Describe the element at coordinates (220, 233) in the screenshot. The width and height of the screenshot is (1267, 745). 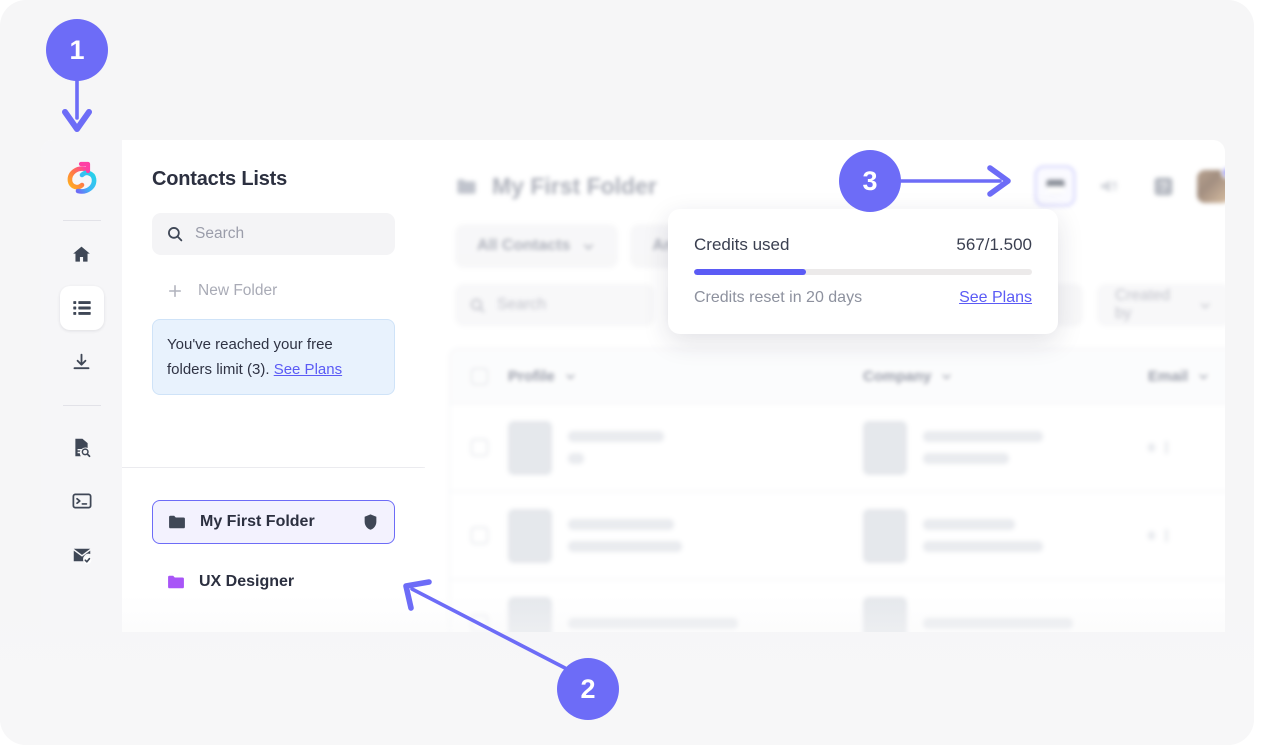
I see `contacts-search-placeholder: Search` at that location.